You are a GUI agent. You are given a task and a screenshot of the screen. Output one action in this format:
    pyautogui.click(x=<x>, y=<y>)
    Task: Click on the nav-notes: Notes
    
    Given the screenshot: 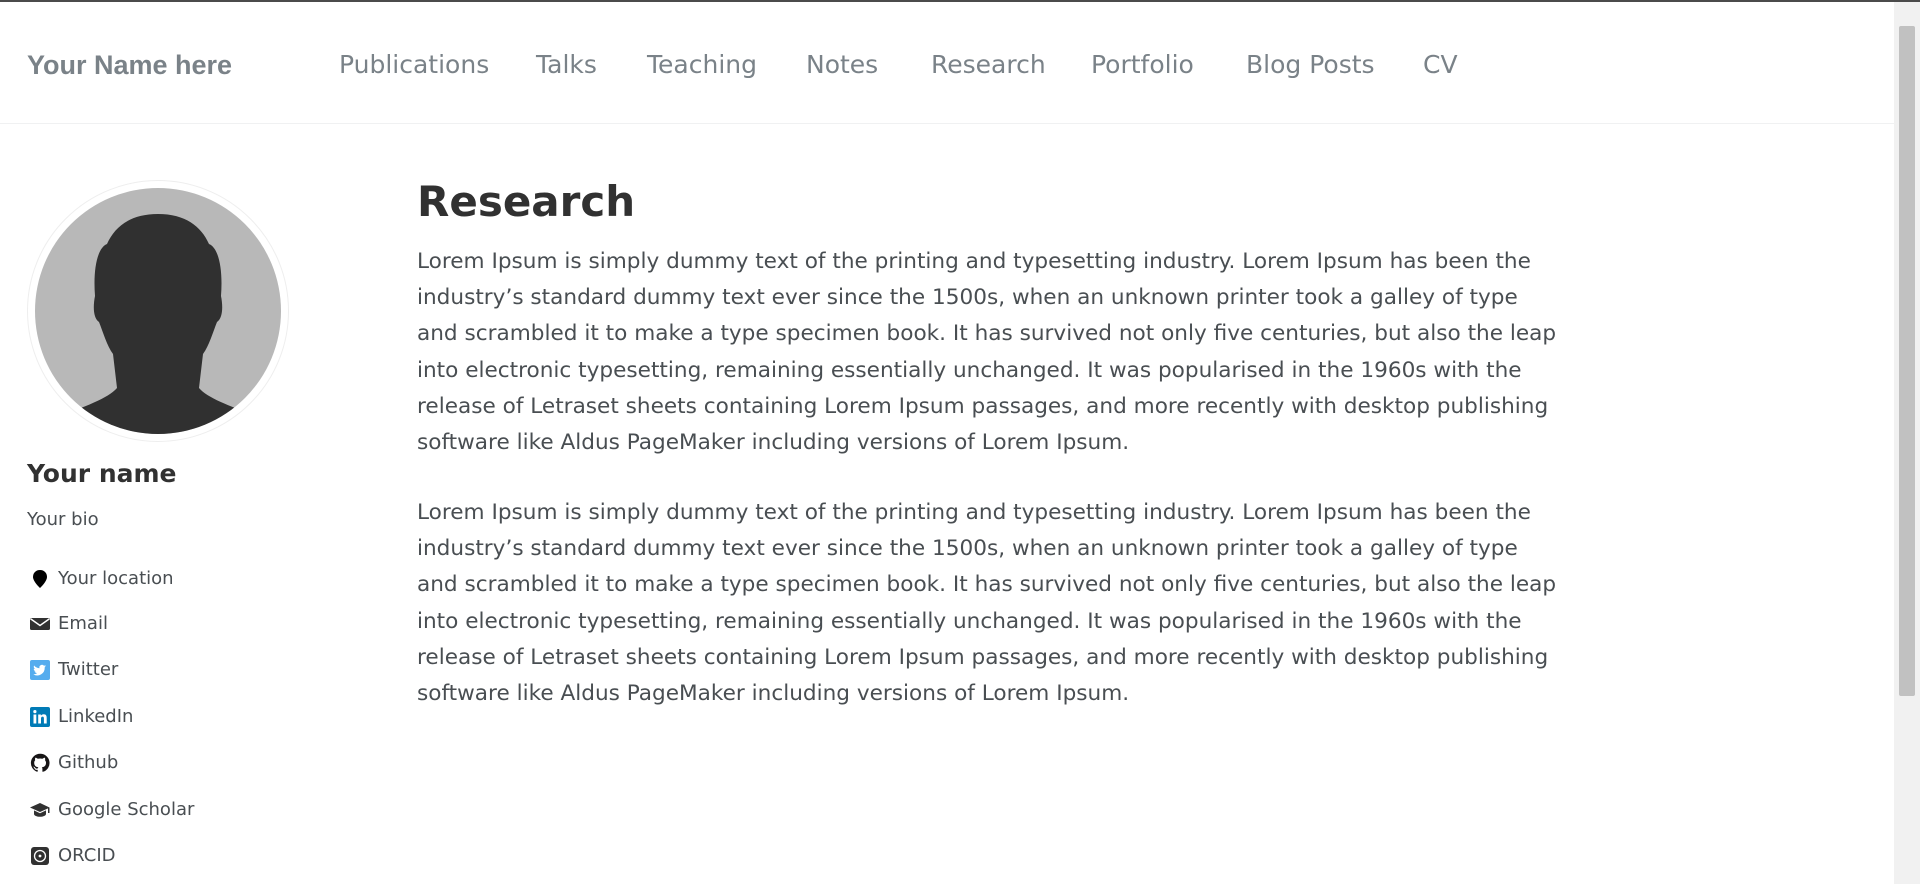 What is the action you would take?
    pyautogui.click(x=842, y=64)
    